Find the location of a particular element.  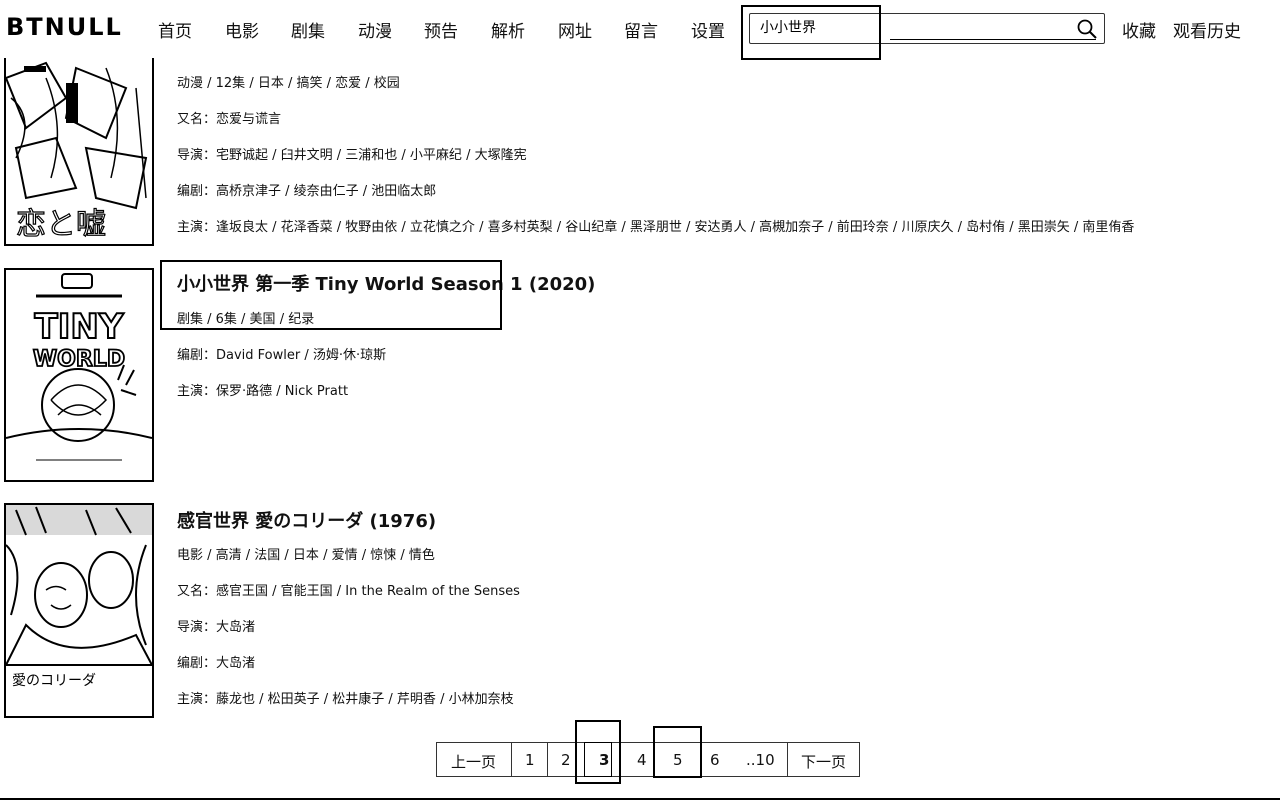

writer-row: 编剧：高桥京津子 / 绫奈由仁子 / 池田临太郎 is located at coordinates (307, 191).